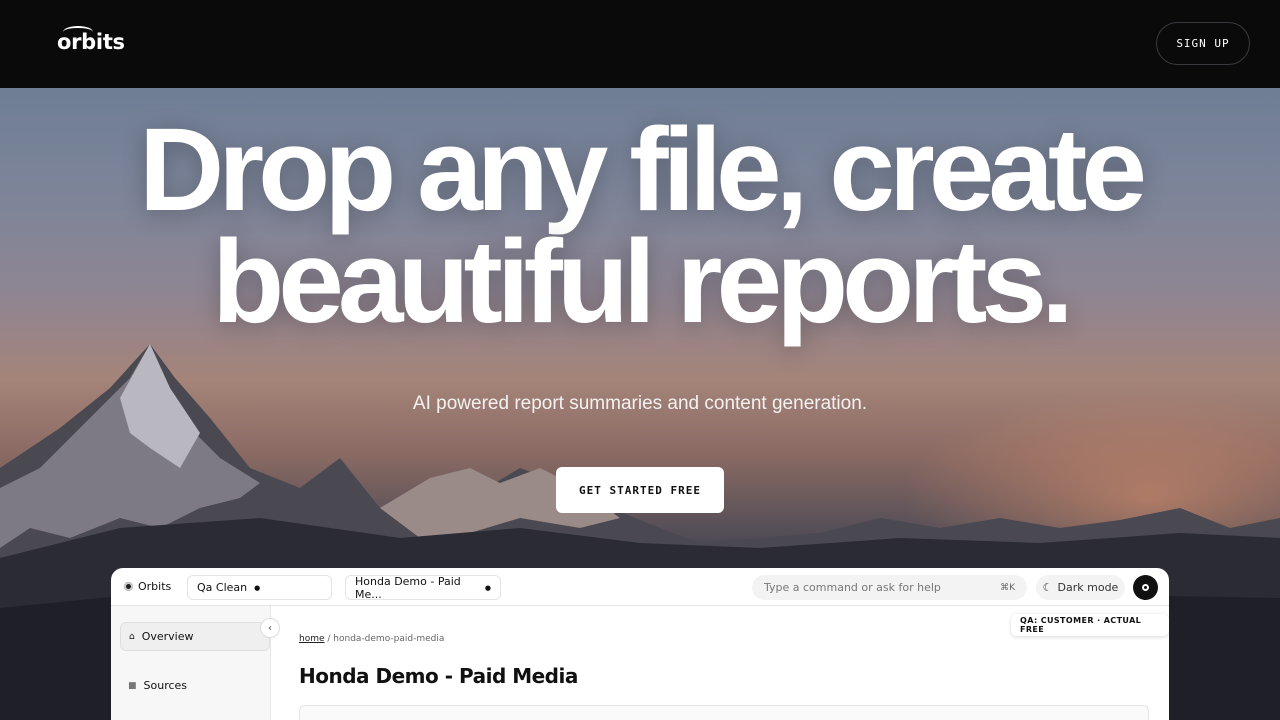 The width and height of the screenshot is (1280, 720). Describe the element at coordinates (191, 663) in the screenshot. I see `app-sidebar: ⌂ Overview ■ Sources` at that location.